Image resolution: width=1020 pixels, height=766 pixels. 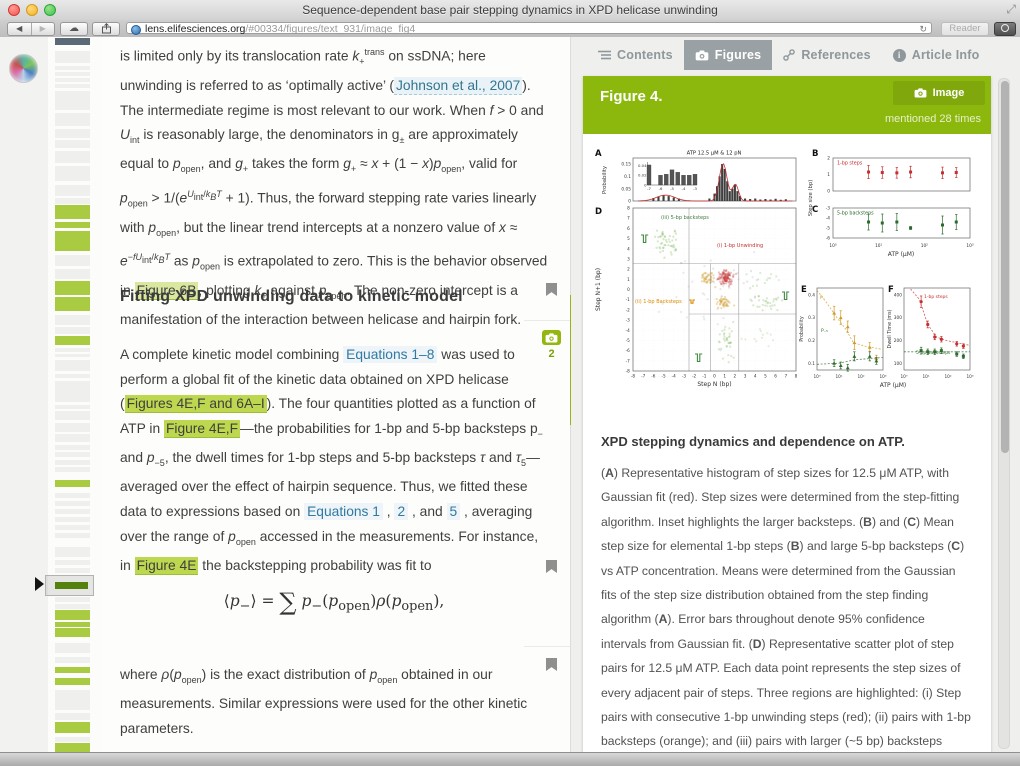 I want to click on figure-ref: Figure 4E, so click(x=166, y=566).